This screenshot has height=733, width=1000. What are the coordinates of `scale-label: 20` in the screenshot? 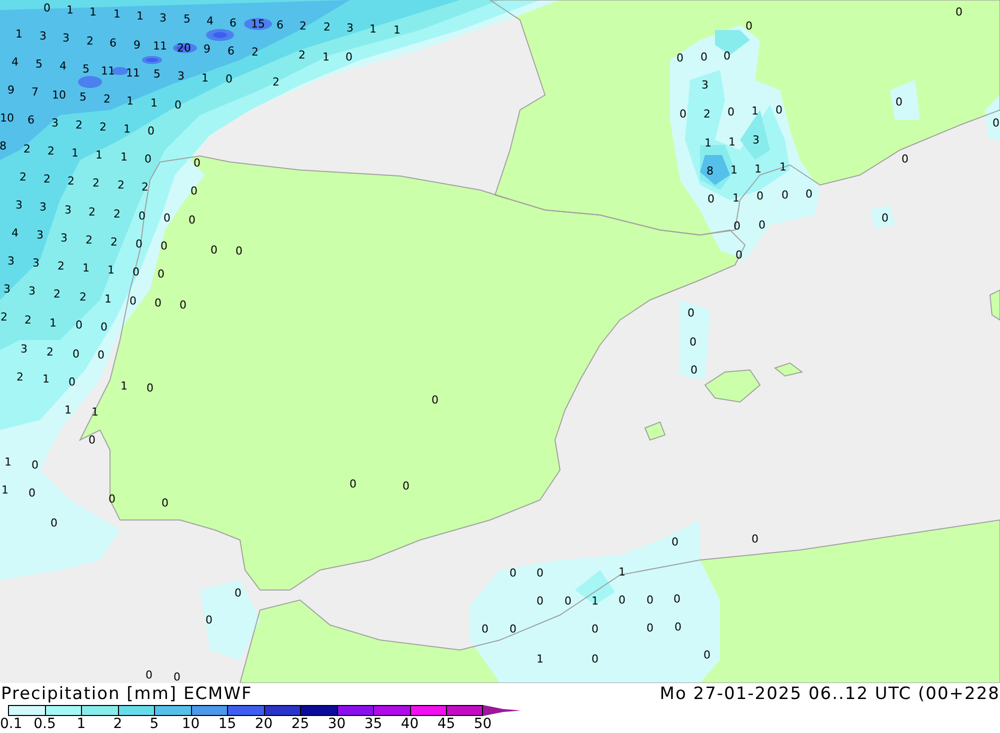 It's located at (264, 724).